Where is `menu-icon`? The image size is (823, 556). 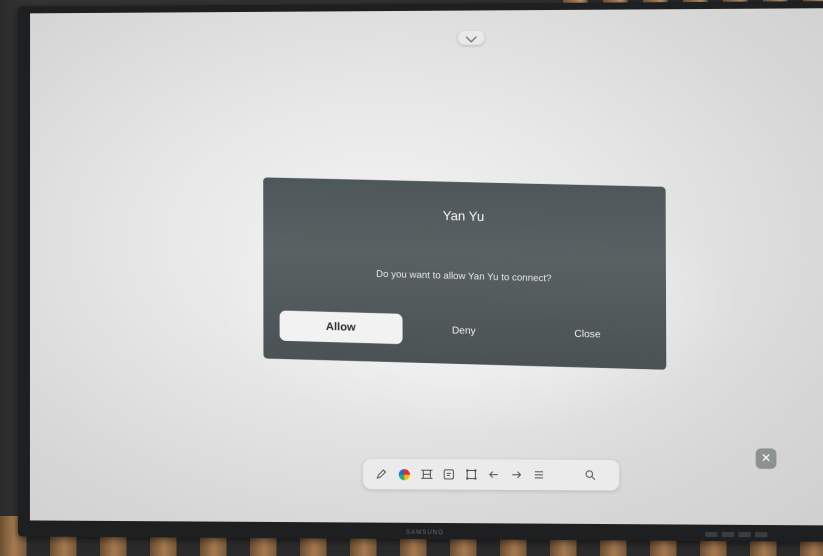
menu-icon is located at coordinates (539, 475).